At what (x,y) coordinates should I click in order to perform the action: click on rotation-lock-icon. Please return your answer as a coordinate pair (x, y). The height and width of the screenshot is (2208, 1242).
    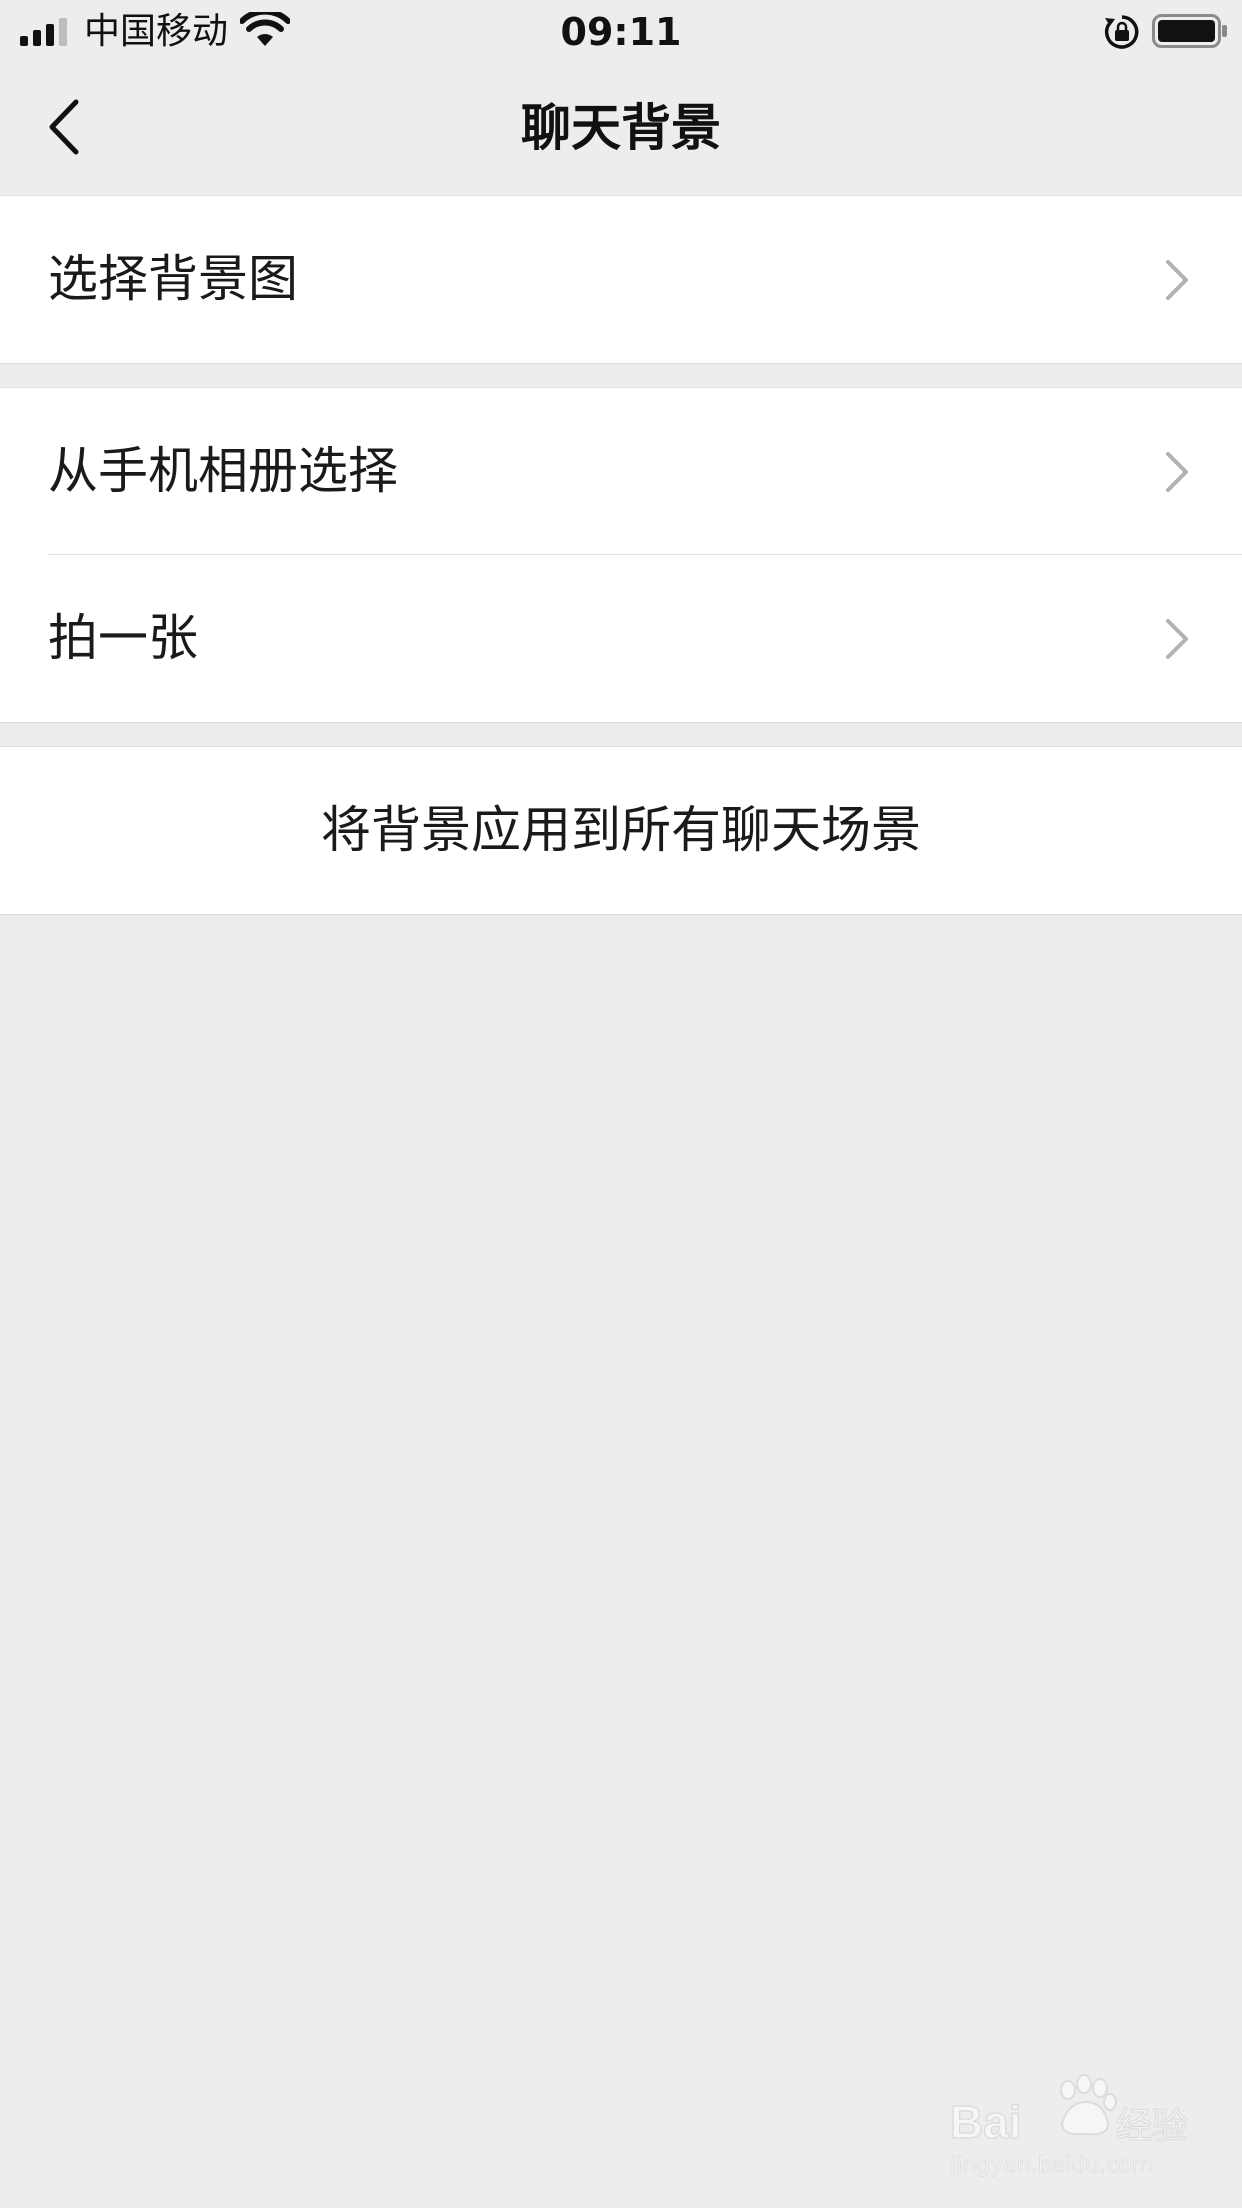
    Looking at the image, I should click on (1121, 32).